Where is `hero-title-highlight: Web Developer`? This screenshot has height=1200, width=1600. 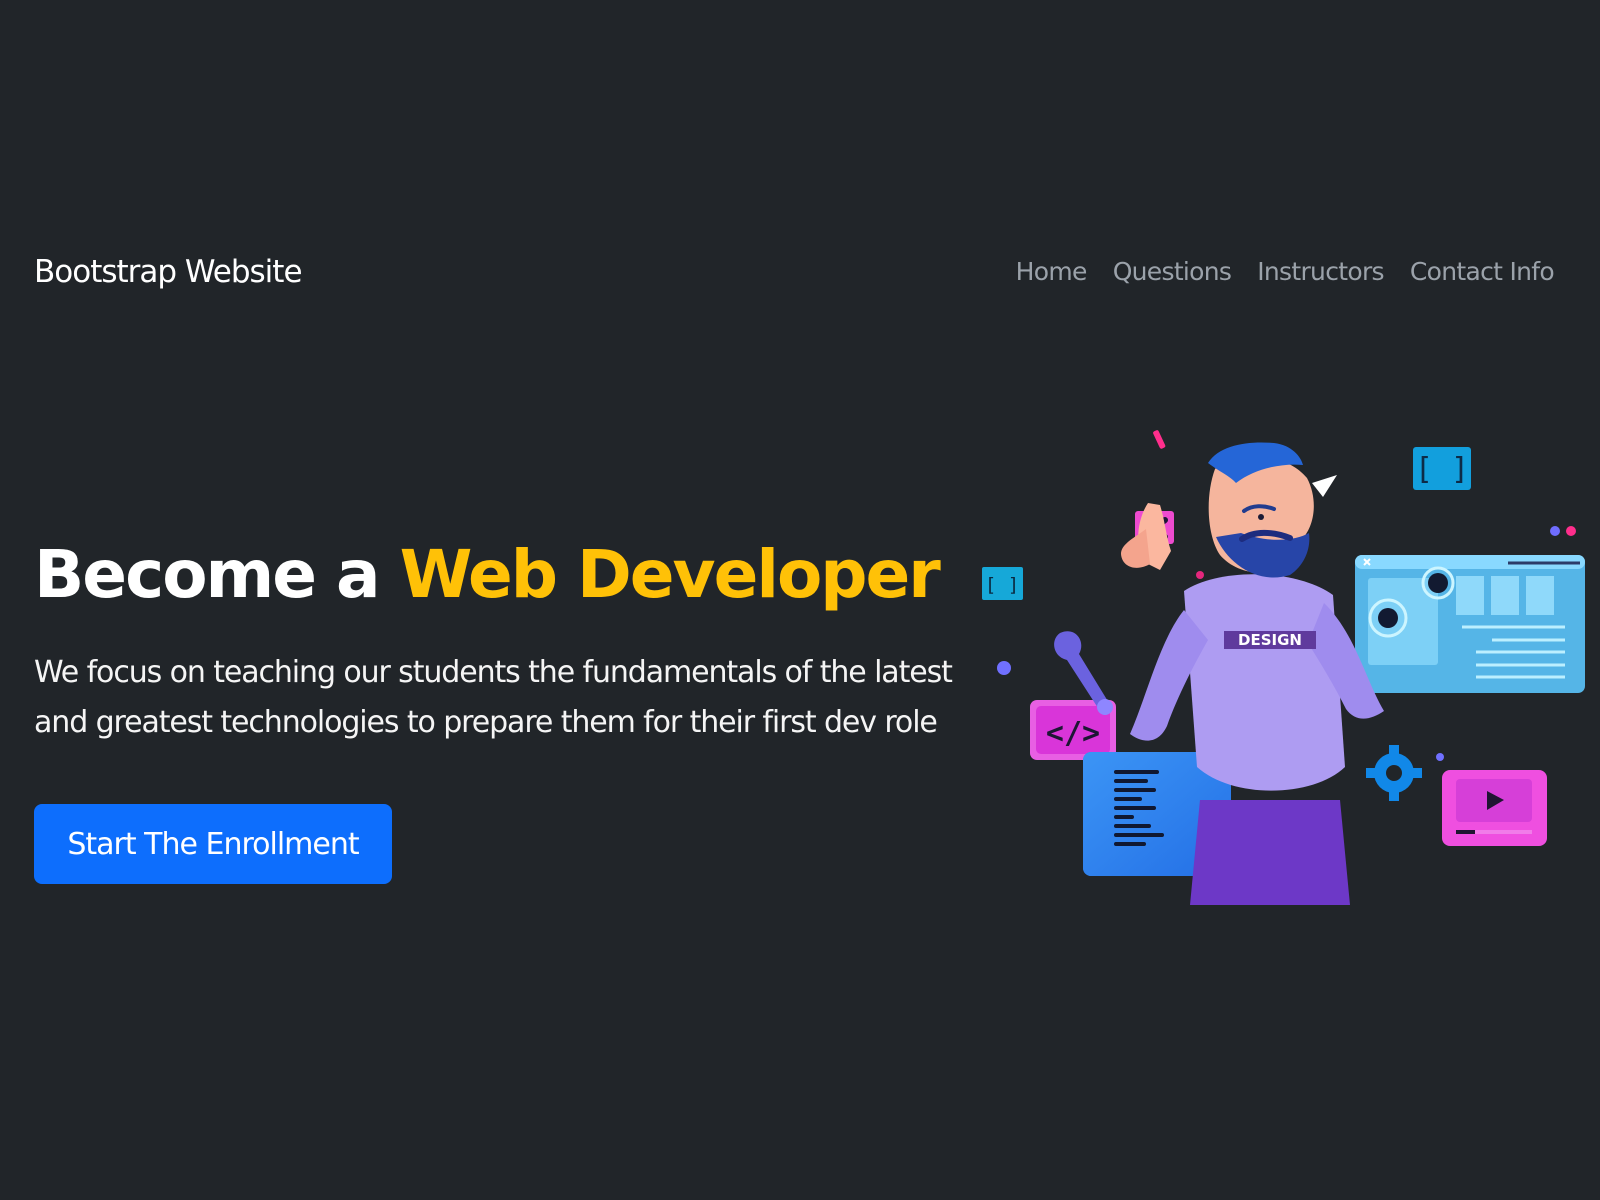 hero-title-highlight: Web Developer is located at coordinates (670, 574).